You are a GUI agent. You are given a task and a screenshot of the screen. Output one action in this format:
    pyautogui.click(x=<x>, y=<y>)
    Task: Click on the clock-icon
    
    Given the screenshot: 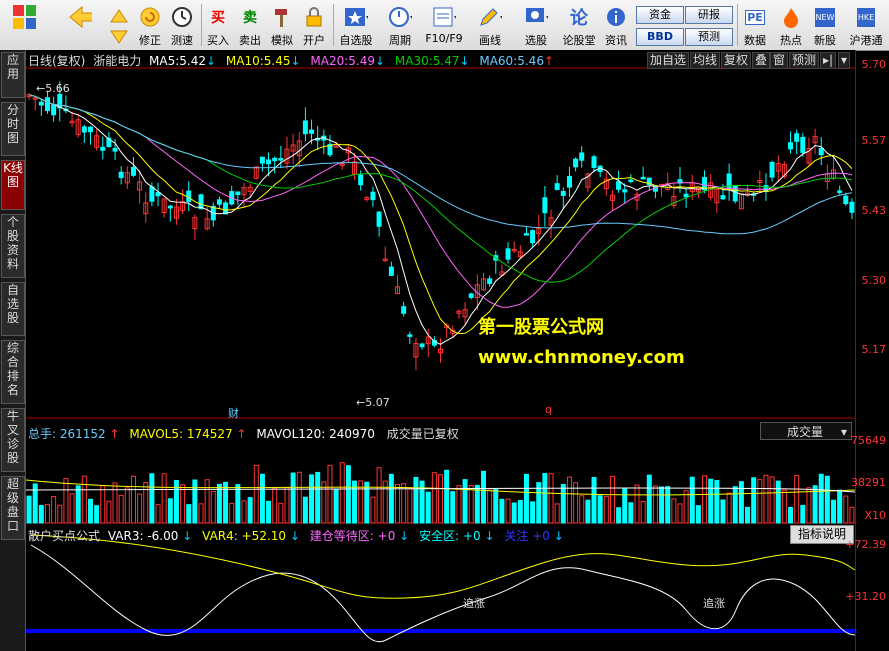 What is the action you would take?
    pyautogui.click(x=182, y=17)
    